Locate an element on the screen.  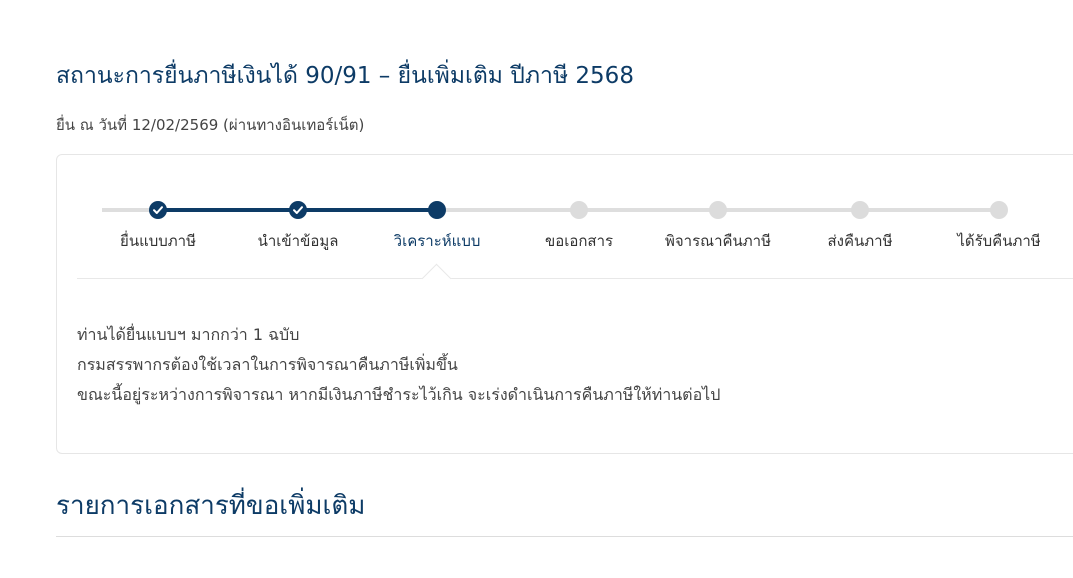
step-label-analyze: วิเคราะห์แบบ is located at coordinates (437, 241).